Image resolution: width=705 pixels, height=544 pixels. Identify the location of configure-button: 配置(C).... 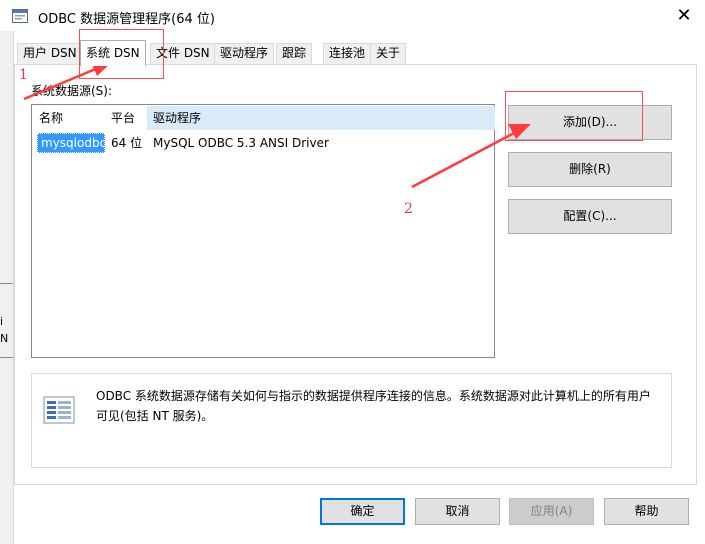
(590, 216).